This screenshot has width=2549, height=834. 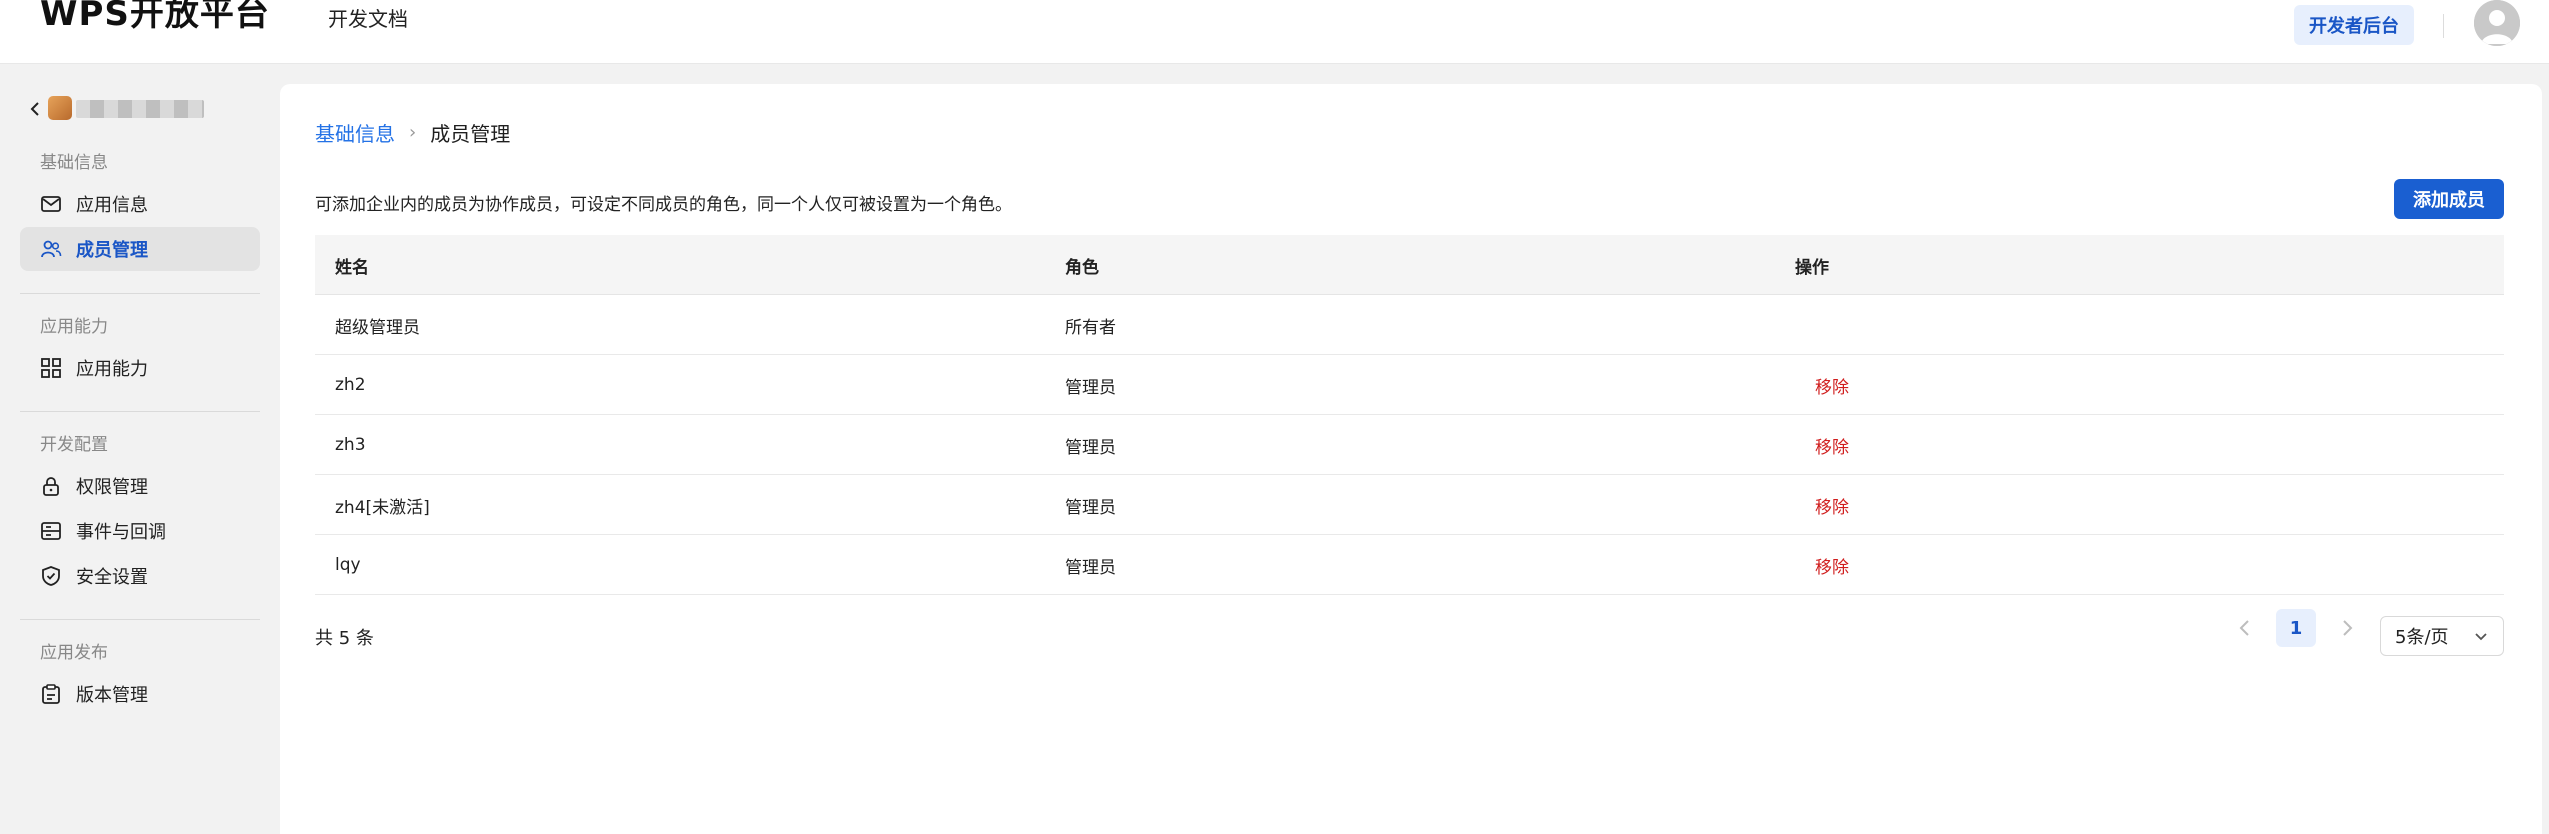 I want to click on total-count: 共 5 条, so click(x=344, y=638).